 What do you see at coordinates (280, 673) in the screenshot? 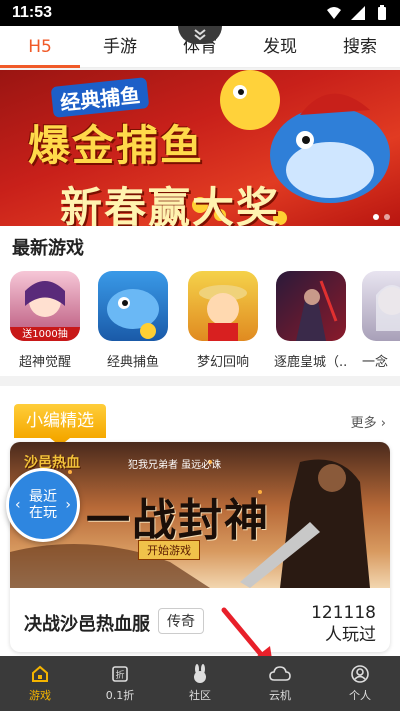
I see `cloud-icon` at bounding box center [280, 673].